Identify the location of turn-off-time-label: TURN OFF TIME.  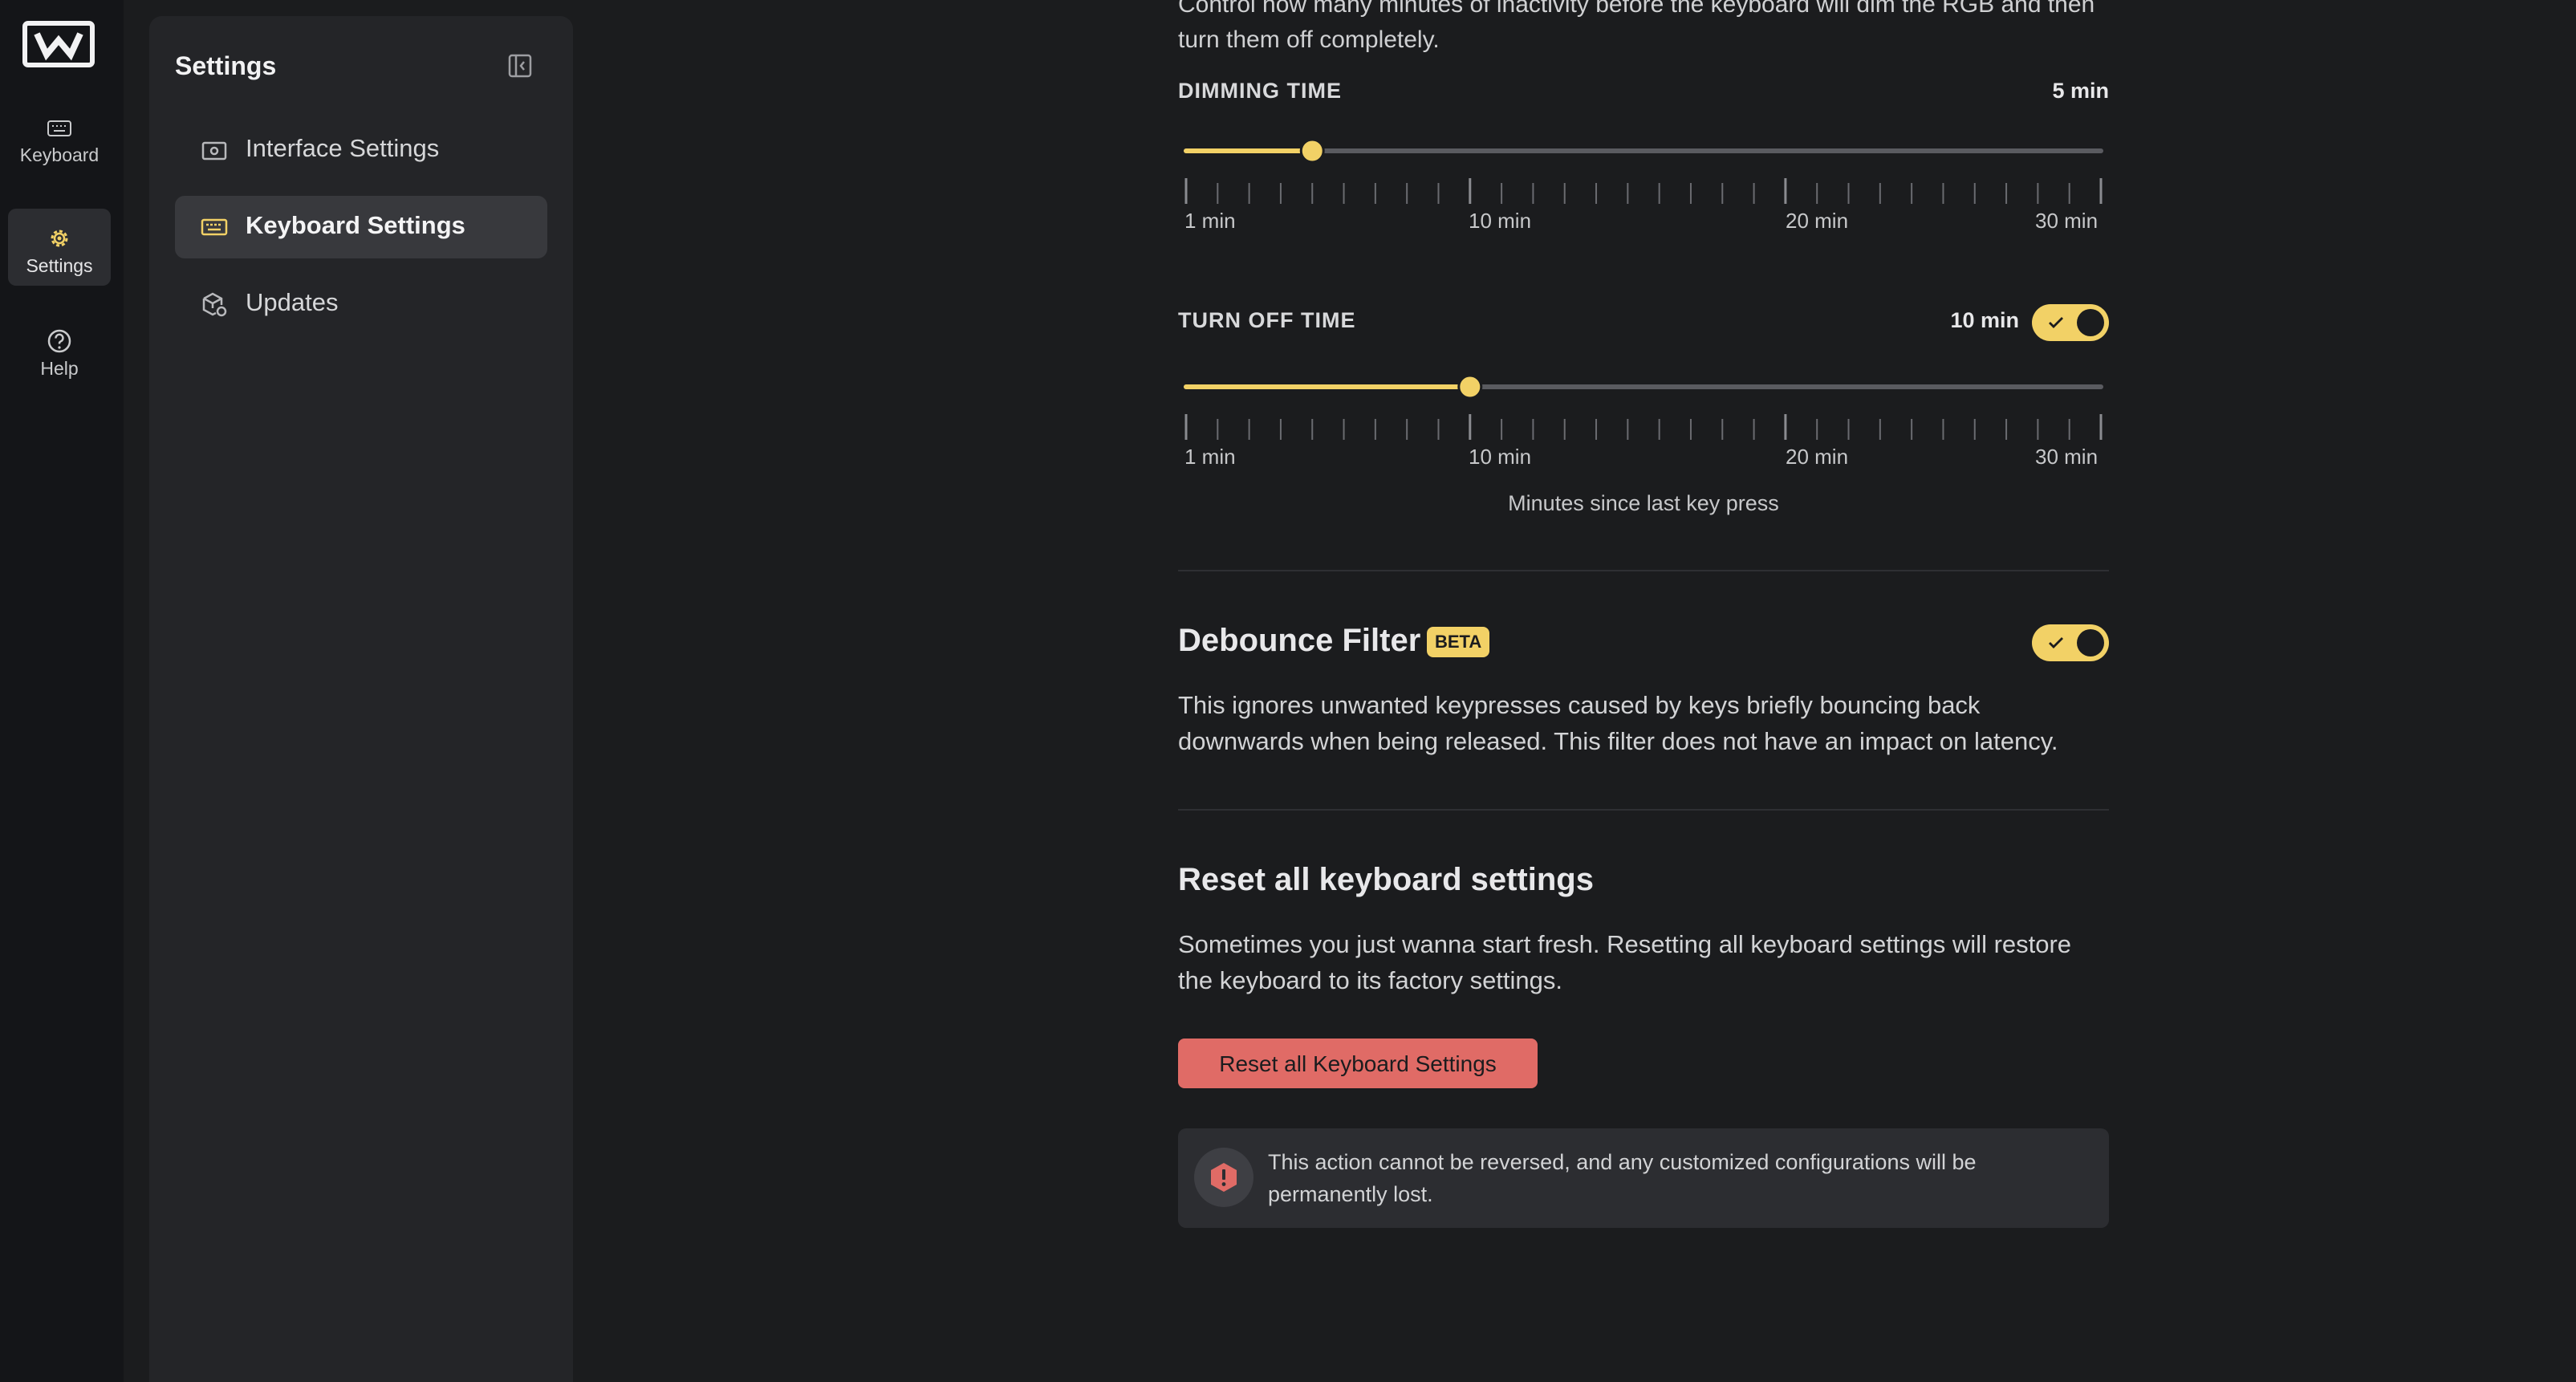
(1267, 320).